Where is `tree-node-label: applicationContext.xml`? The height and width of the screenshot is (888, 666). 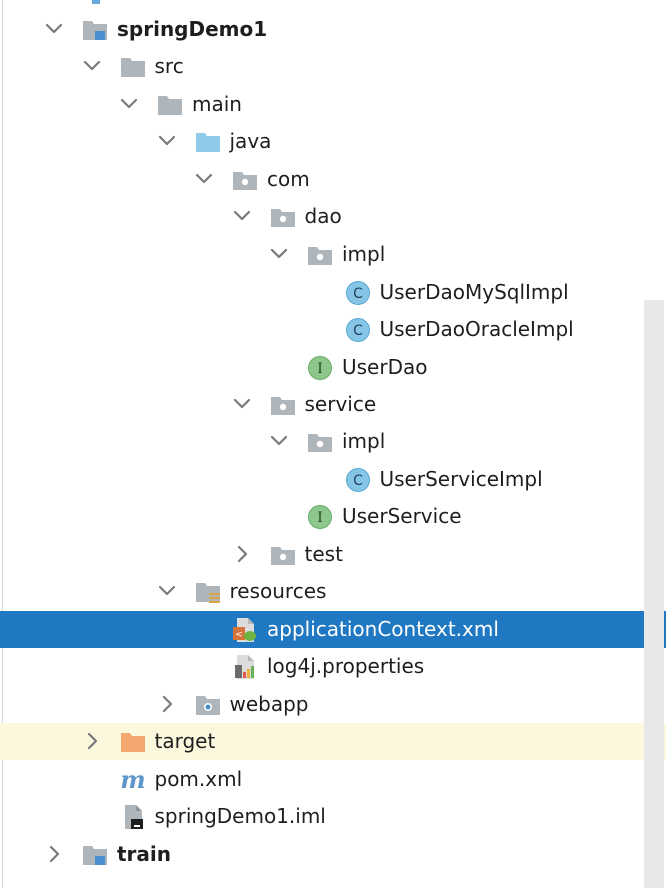 tree-node-label: applicationContext.xml is located at coordinates (383, 629).